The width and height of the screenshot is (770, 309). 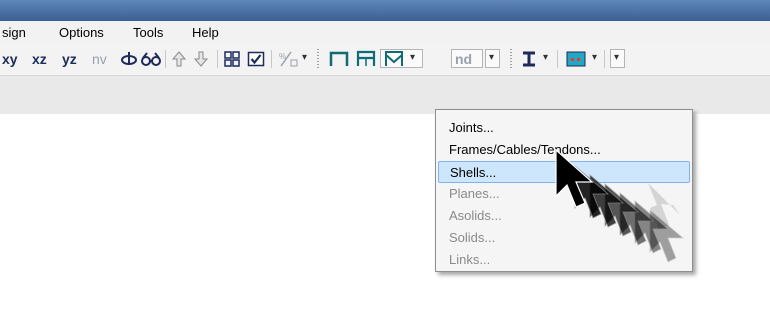 What do you see at coordinates (366, 59) in the screenshot?
I see `frame-cable-icon` at bounding box center [366, 59].